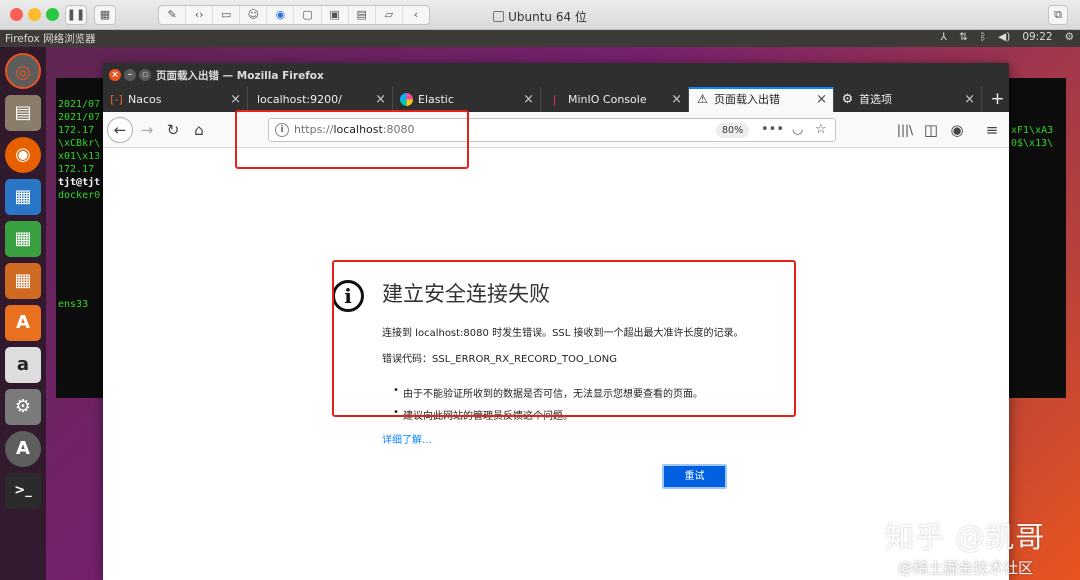 This screenshot has width=1080, height=580. I want to click on zoom-level-badge: 80%, so click(733, 130).